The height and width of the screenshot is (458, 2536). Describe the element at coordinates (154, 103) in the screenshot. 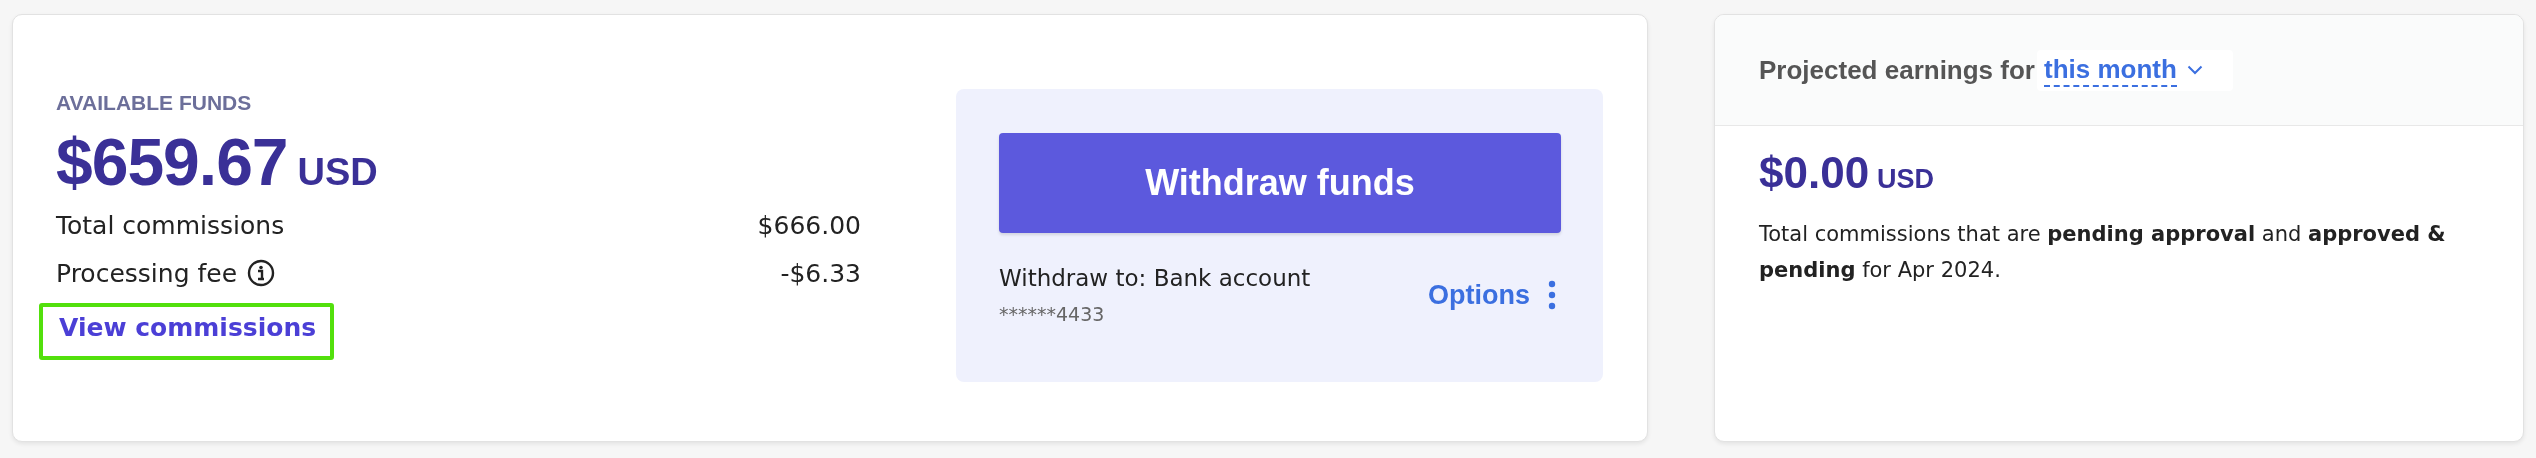

I see `funds-label: AVAILABLE FUNDS` at that location.